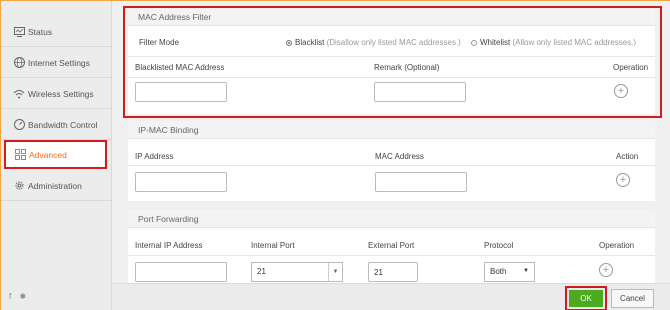  I want to click on sidebar-item-label: Administration, so click(55, 185).